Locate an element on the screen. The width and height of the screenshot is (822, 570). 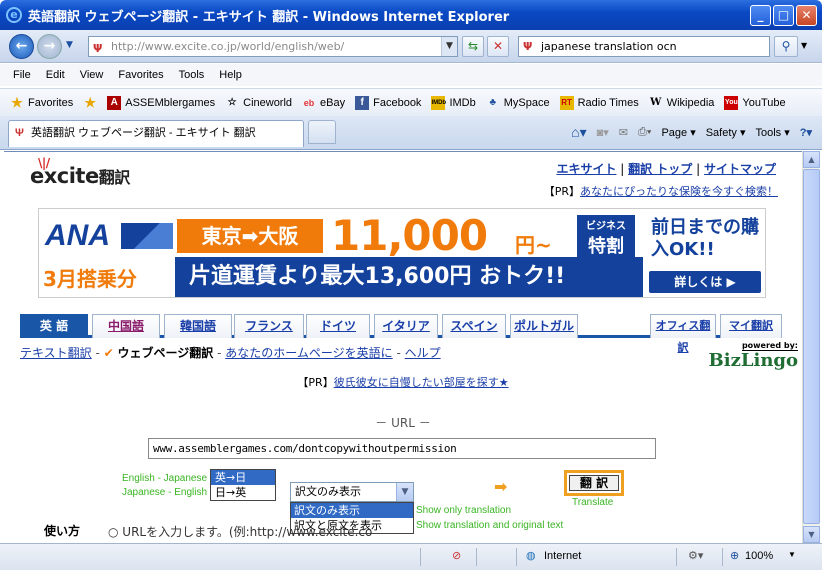
link-excite: エキサイト is located at coordinates (586, 169).